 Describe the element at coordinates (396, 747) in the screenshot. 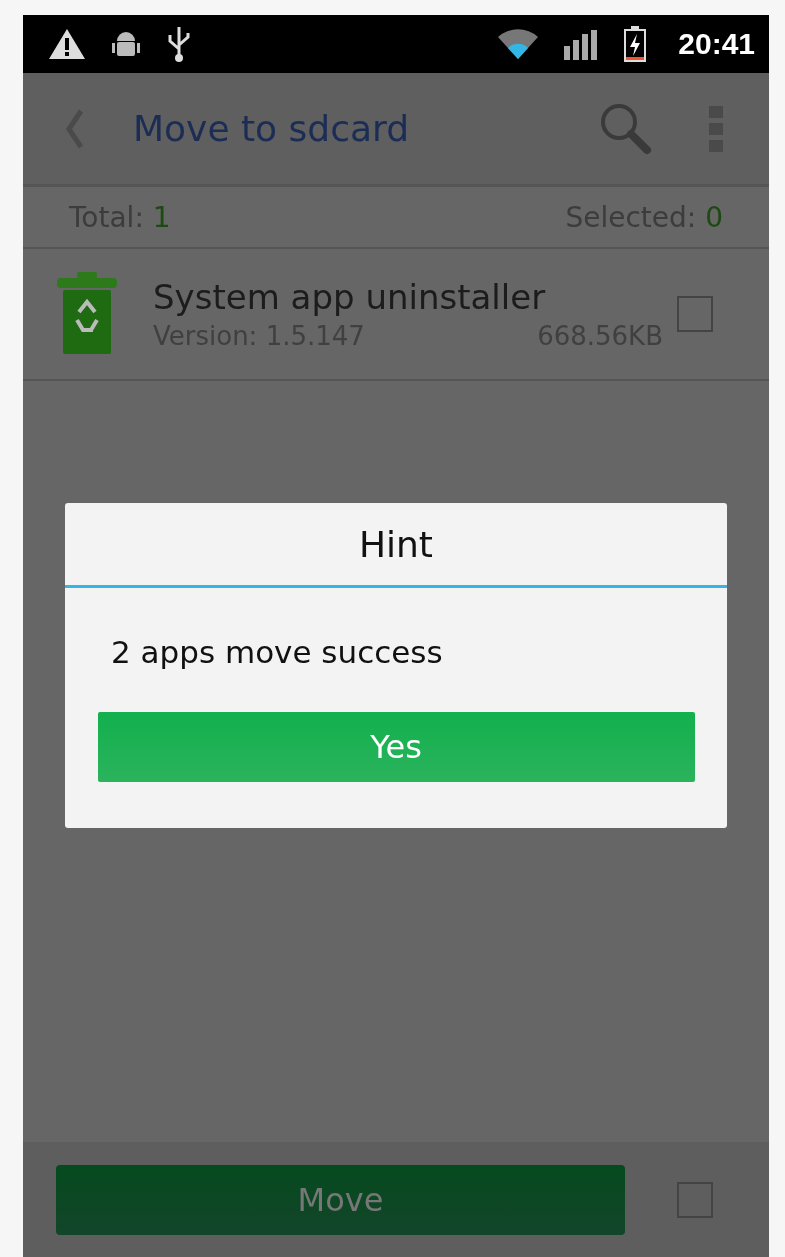

I see `yes-button: Yes` at that location.